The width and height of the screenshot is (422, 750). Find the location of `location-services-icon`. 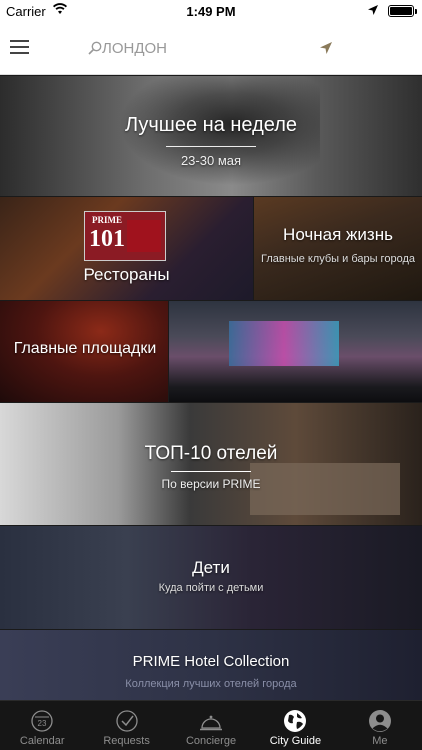

location-services-icon is located at coordinates (373, 10).